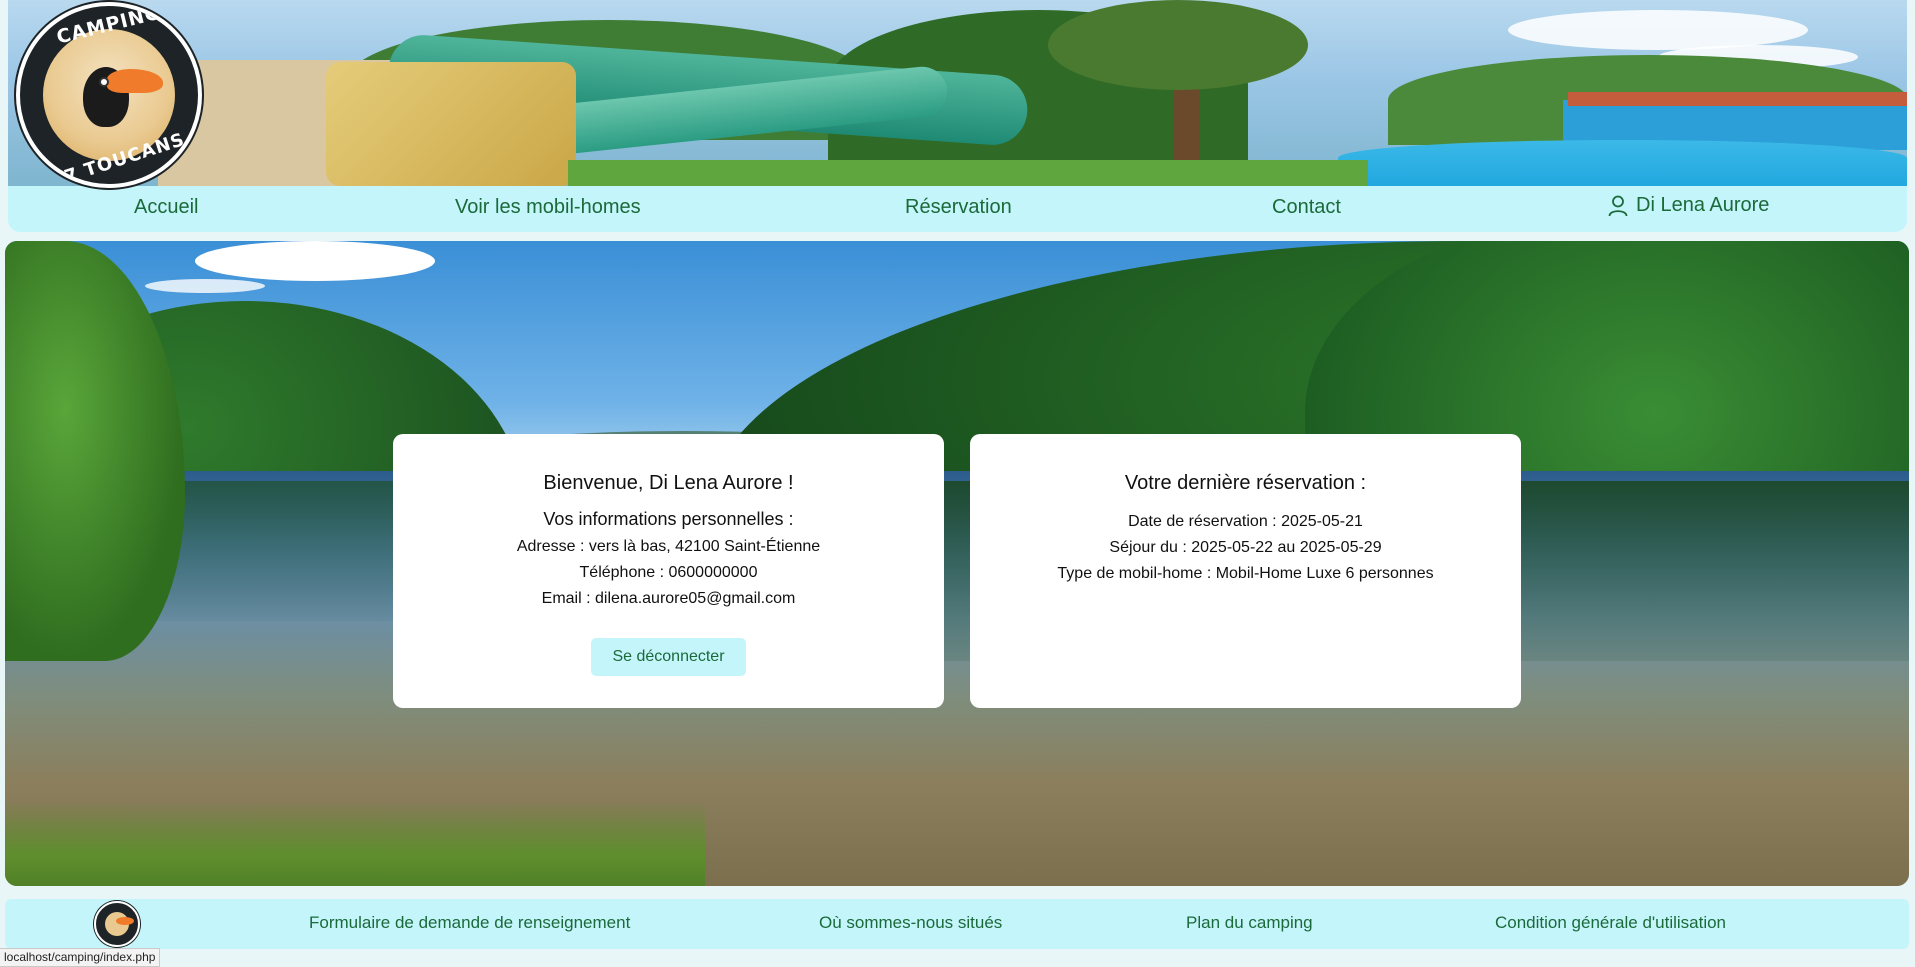 The height and width of the screenshot is (967, 1915). I want to click on nav-reservation: Réservation, so click(958, 207).